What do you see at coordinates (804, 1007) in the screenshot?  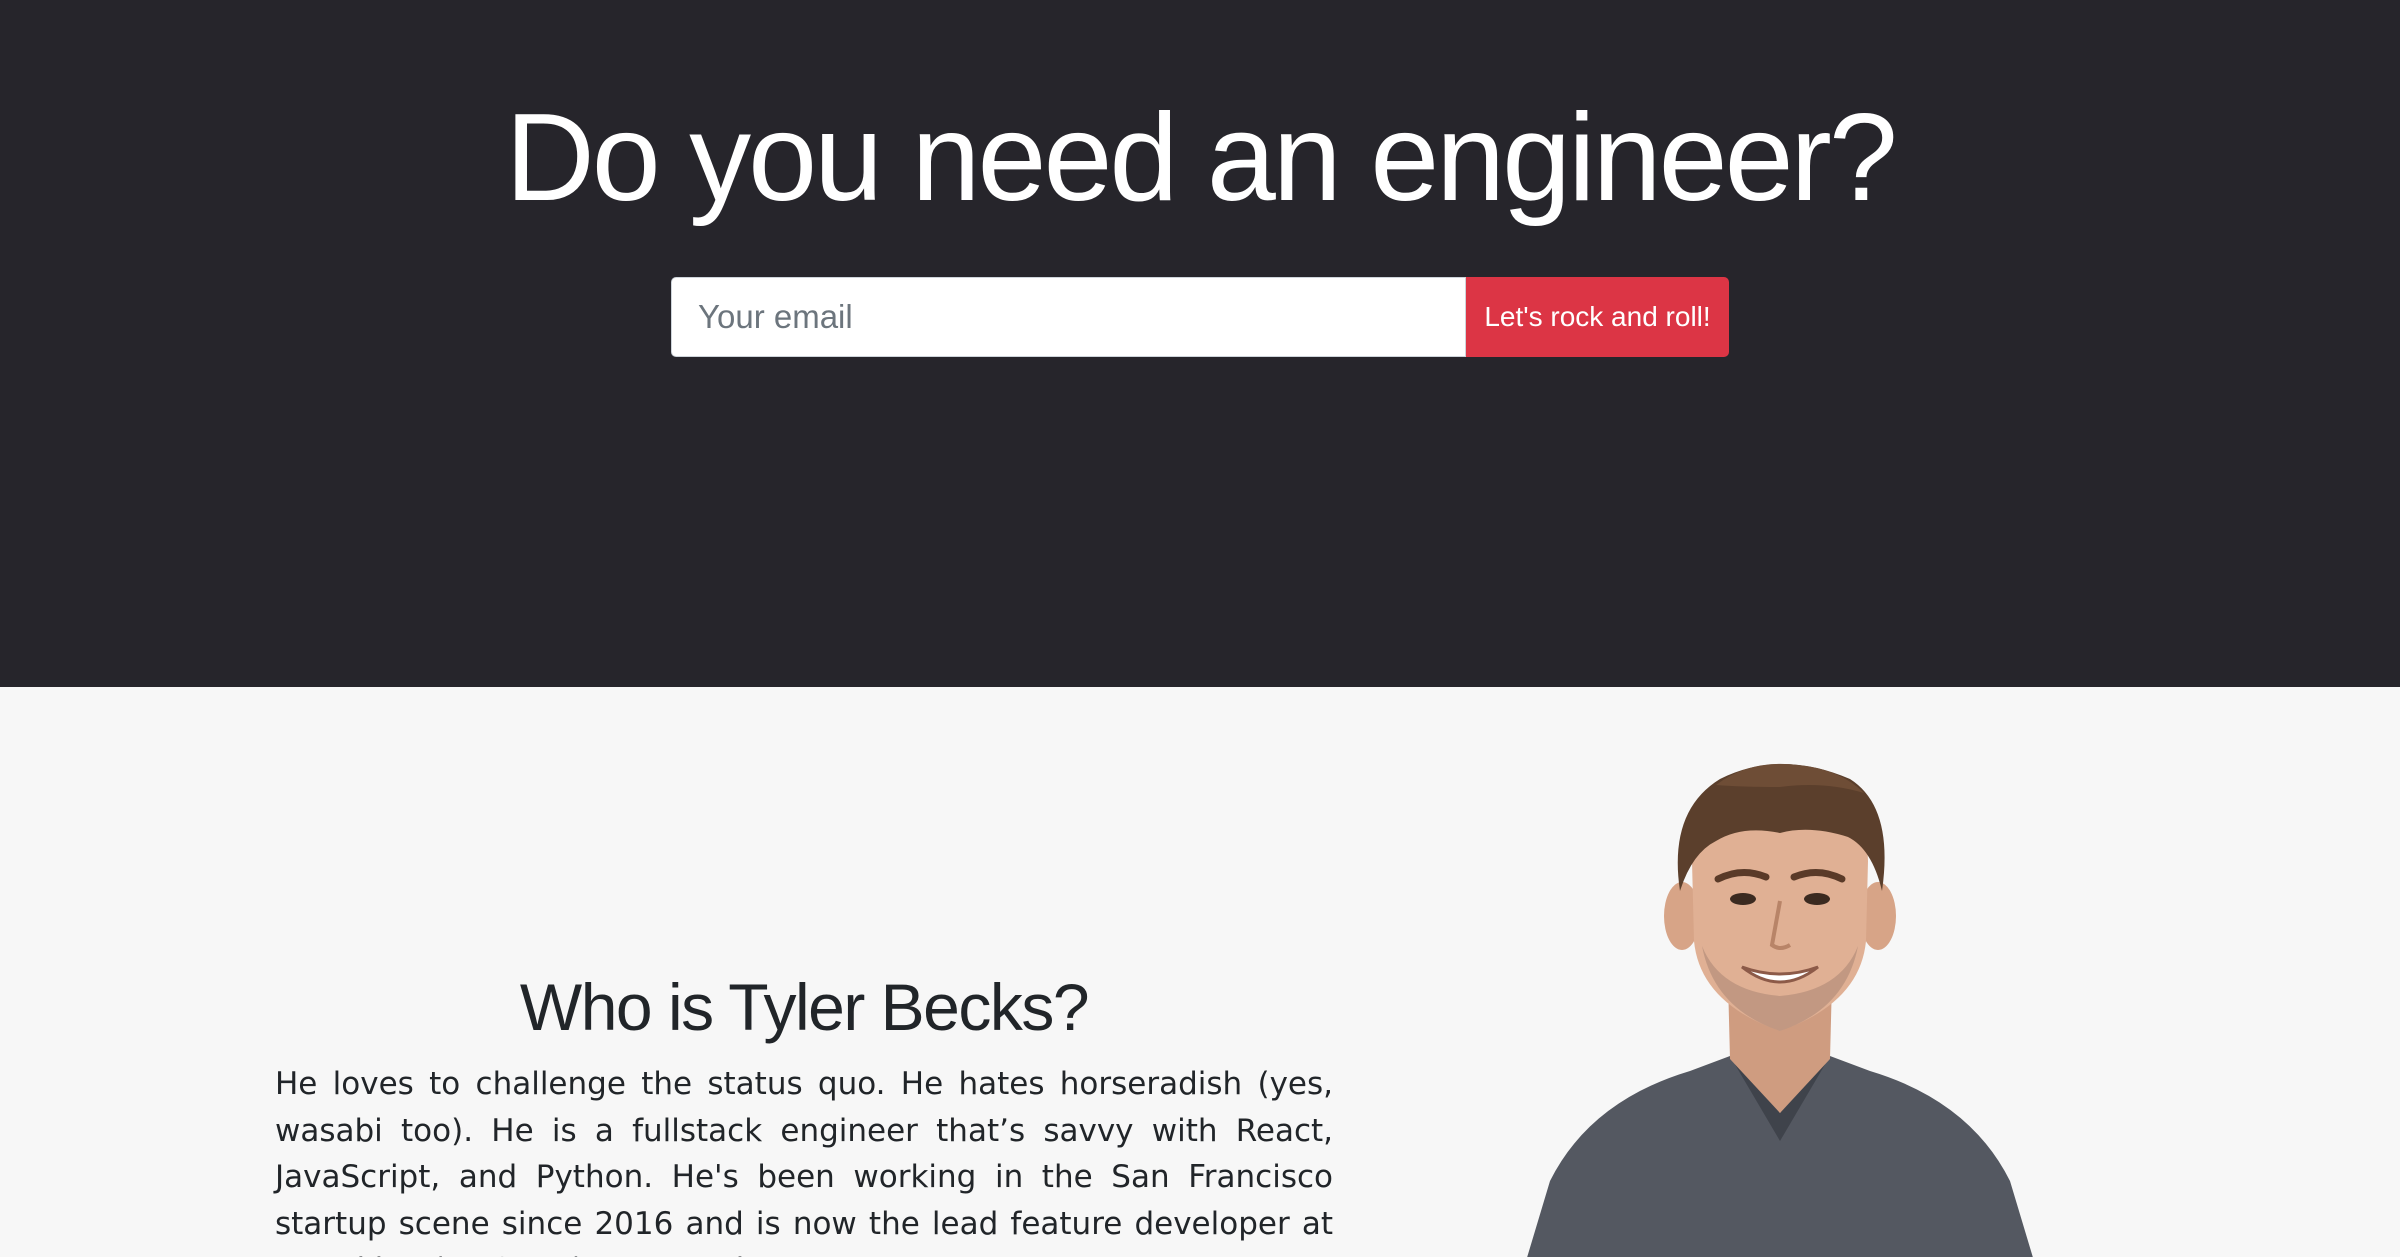 I see `about-title: Who is Tyler Becks?` at bounding box center [804, 1007].